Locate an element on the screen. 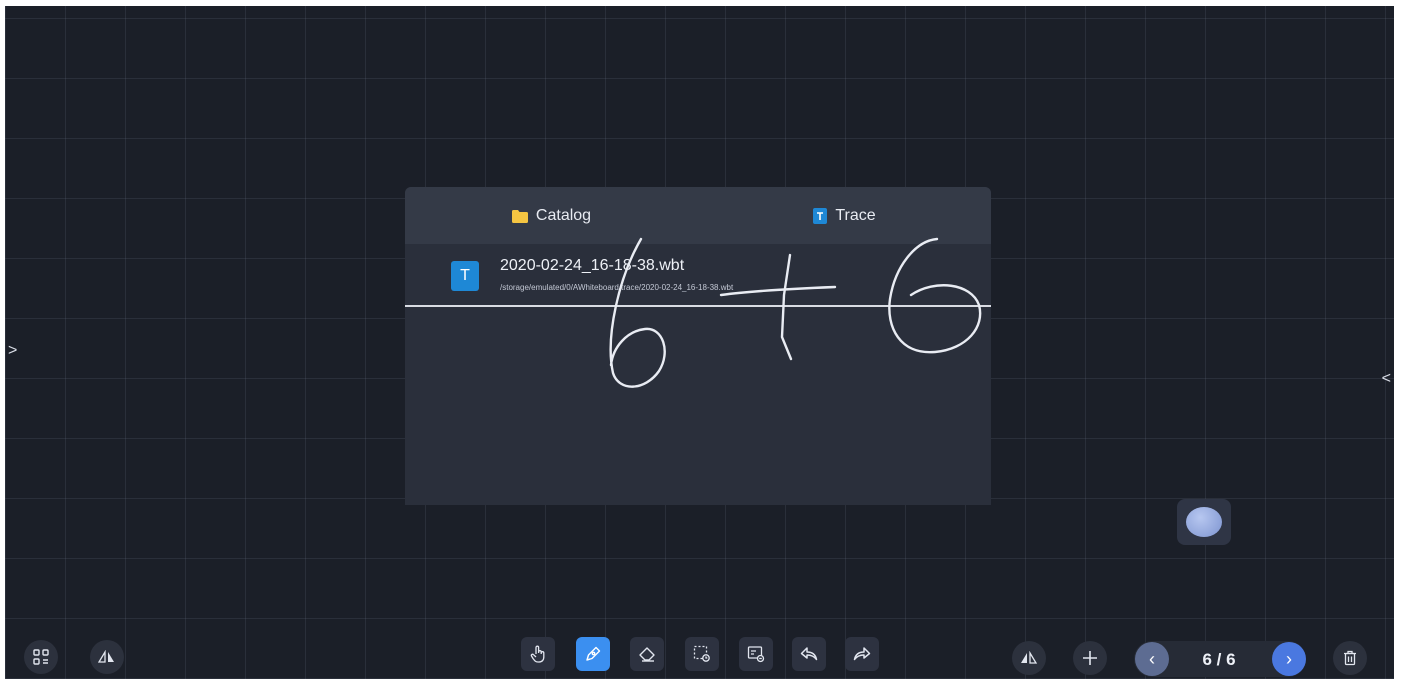 The image size is (1404, 683). eraser-button is located at coordinates (647, 654).